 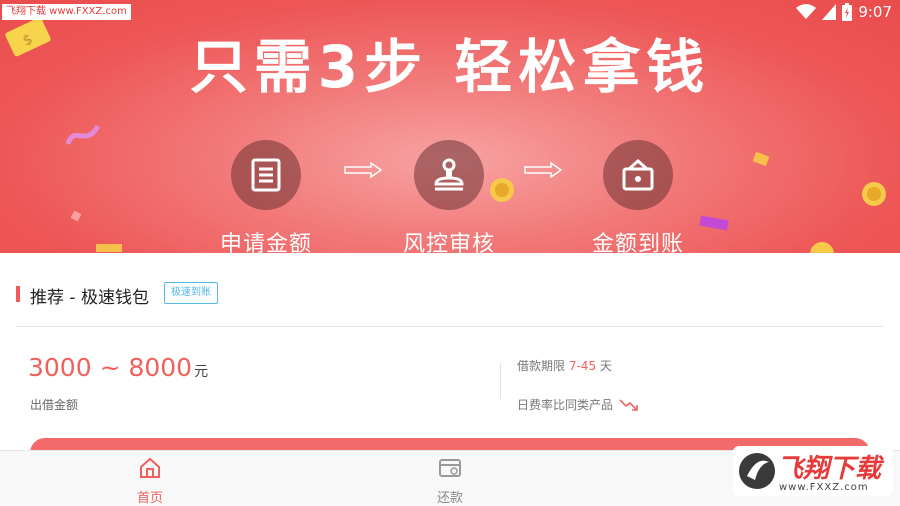 What do you see at coordinates (628, 404) in the screenshot?
I see `trend-down-icon` at bounding box center [628, 404].